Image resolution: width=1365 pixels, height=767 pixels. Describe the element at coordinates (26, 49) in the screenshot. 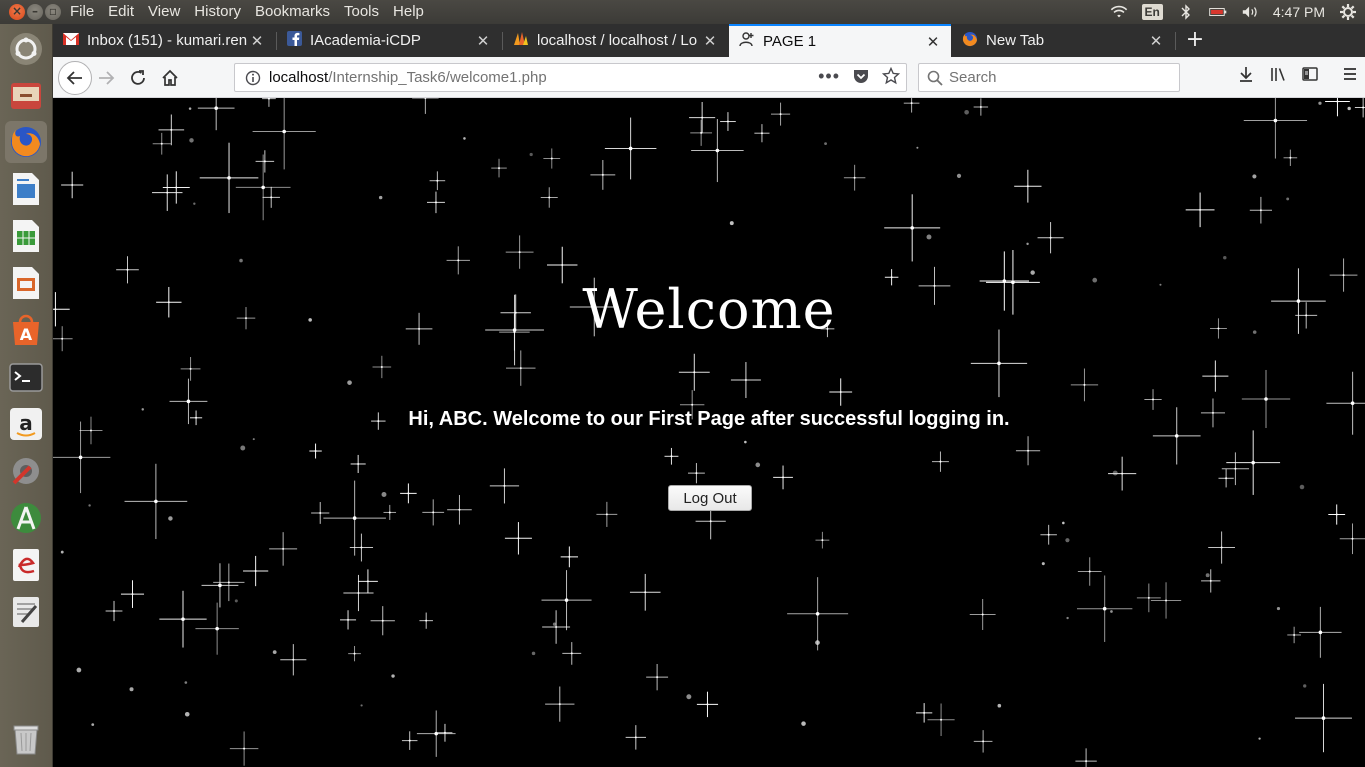

I see `dash-search-icon` at that location.